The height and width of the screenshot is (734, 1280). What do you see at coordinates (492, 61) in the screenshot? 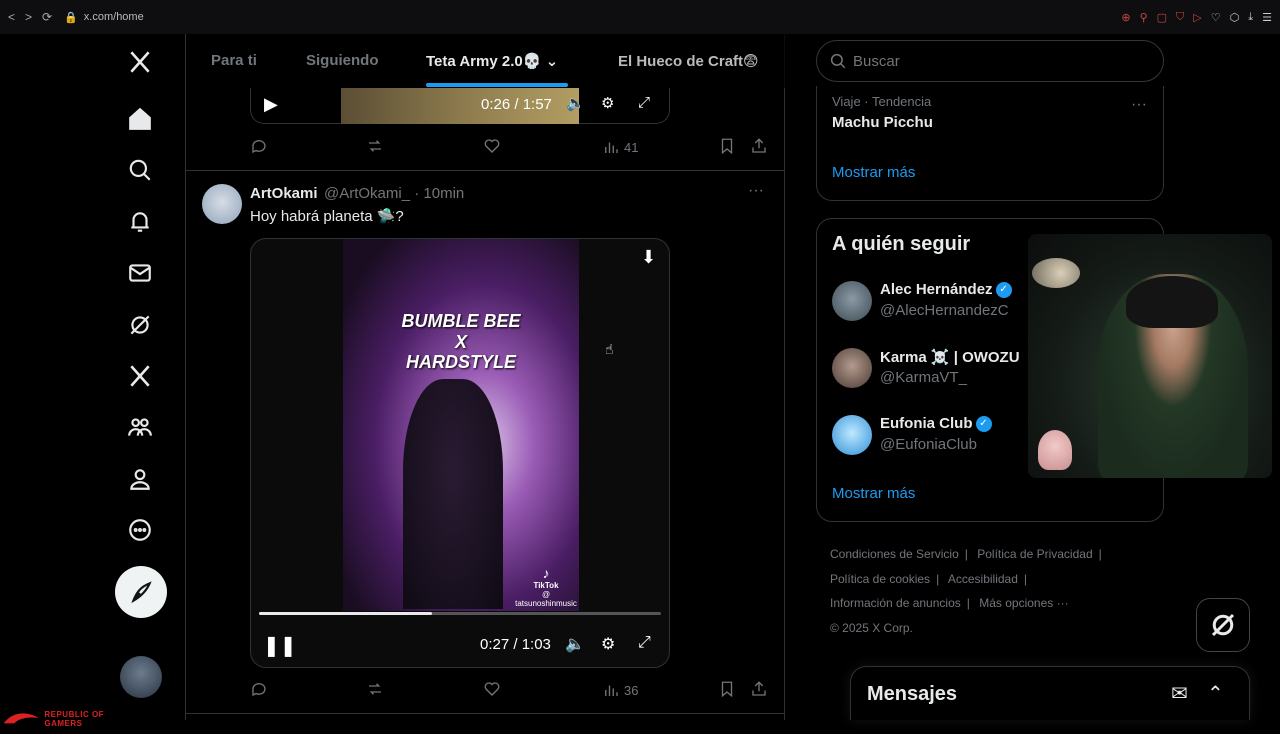
I see `tab-teta-army: Teta Army 2.0💀 ⌄` at bounding box center [492, 61].